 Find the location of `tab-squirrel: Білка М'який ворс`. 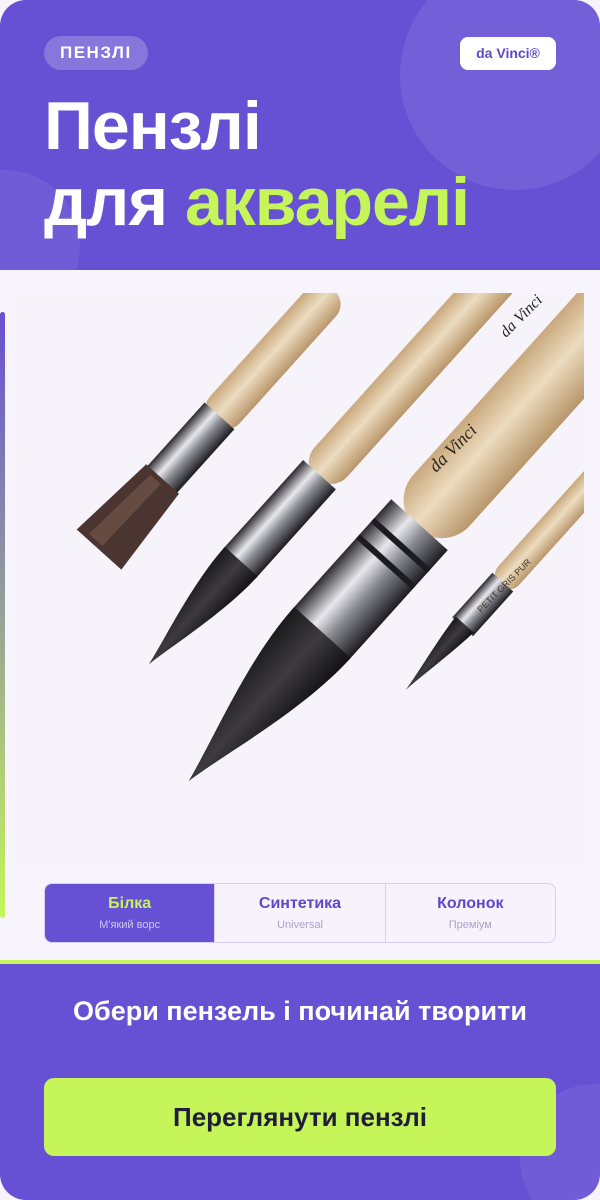

tab-squirrel: Білка М'який ворс is located at coordinates (130, 913).